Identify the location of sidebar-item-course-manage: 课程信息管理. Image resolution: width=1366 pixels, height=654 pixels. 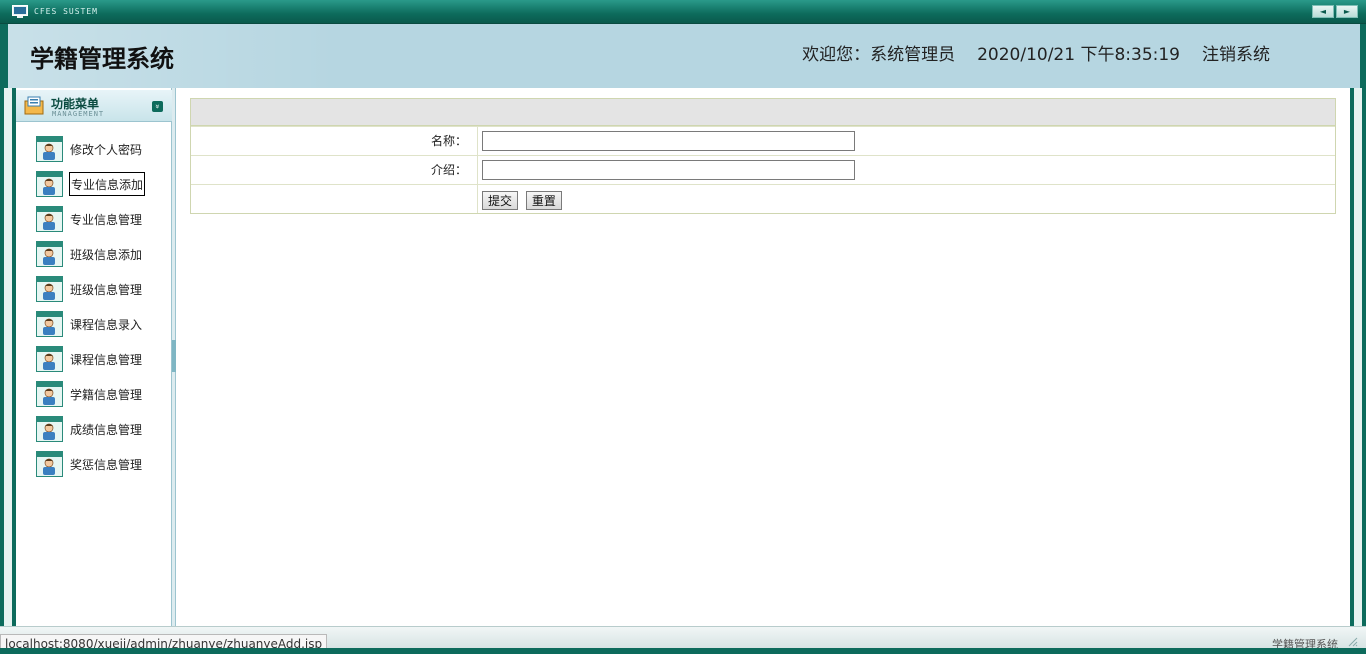
(94, 361).